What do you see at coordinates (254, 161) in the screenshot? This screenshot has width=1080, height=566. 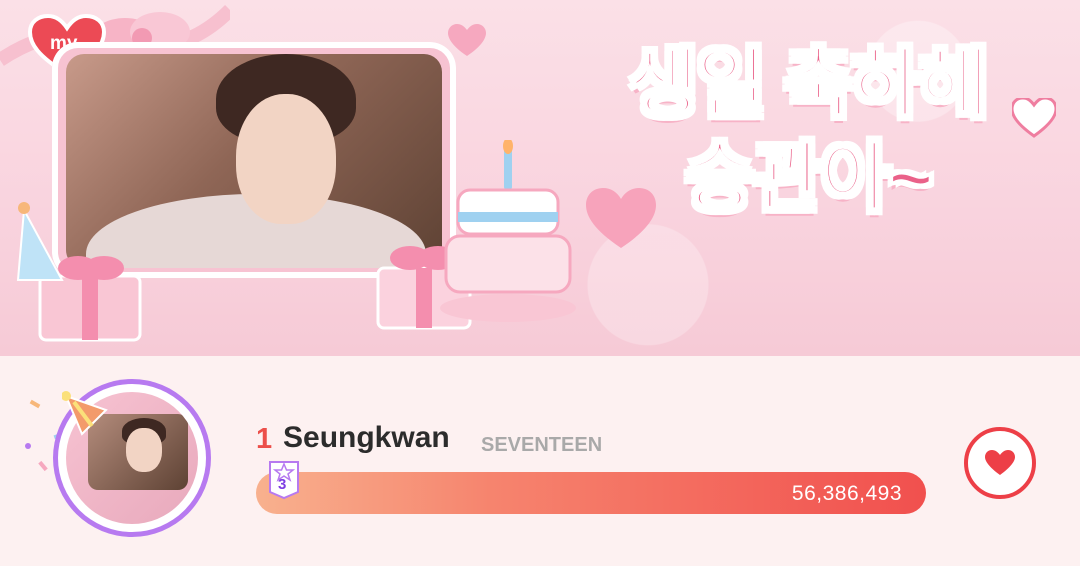 I see `idol-photo` at bounding box center [254, 161].